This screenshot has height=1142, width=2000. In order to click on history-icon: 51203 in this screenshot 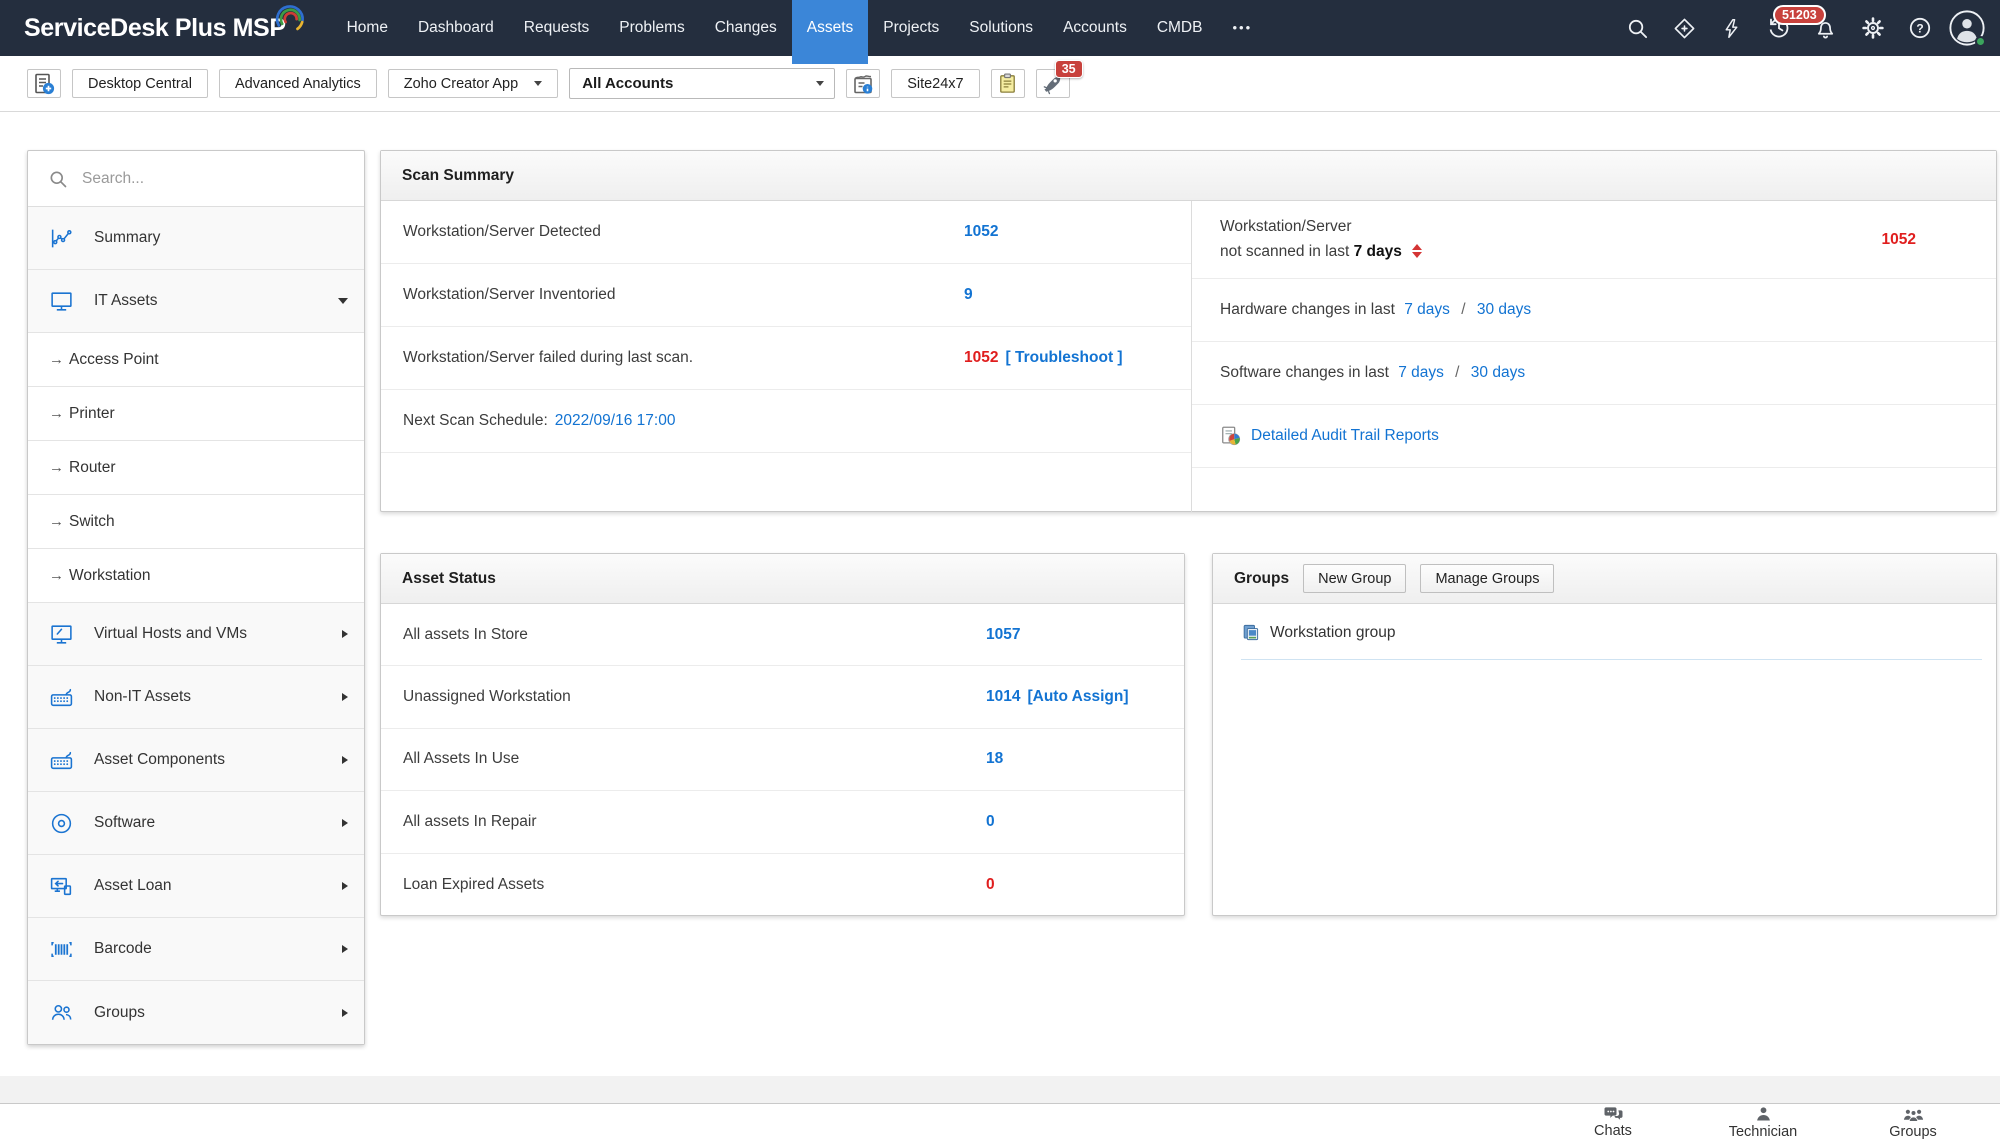, I will do `click(1790, 28)`.